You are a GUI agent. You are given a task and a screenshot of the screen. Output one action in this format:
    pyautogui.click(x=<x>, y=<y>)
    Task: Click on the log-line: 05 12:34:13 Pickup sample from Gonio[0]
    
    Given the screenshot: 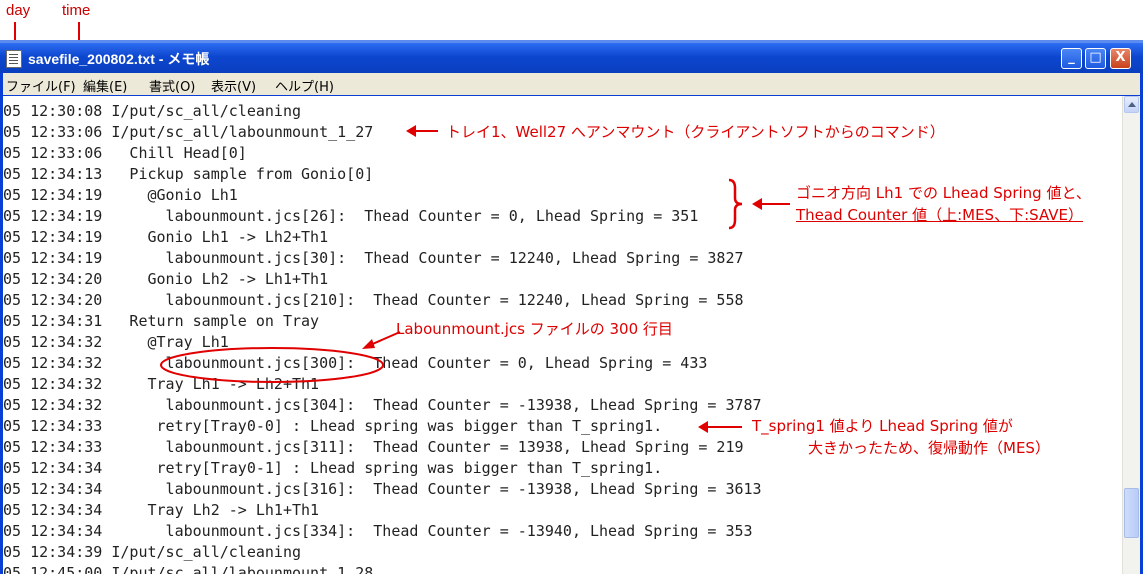 What is the action you would take?
    pyautogui.click(x=188, y=174)
    